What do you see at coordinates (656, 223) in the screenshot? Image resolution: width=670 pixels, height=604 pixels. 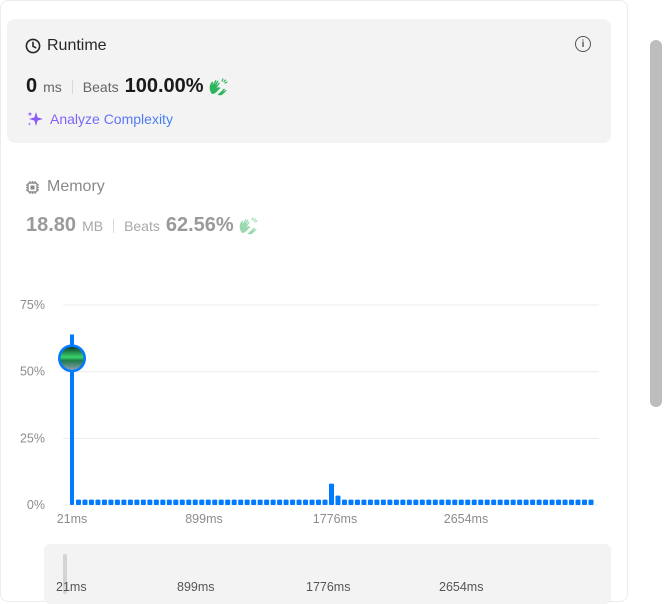 I see `scrollbar-thumb` at bounding box center [656, 223].